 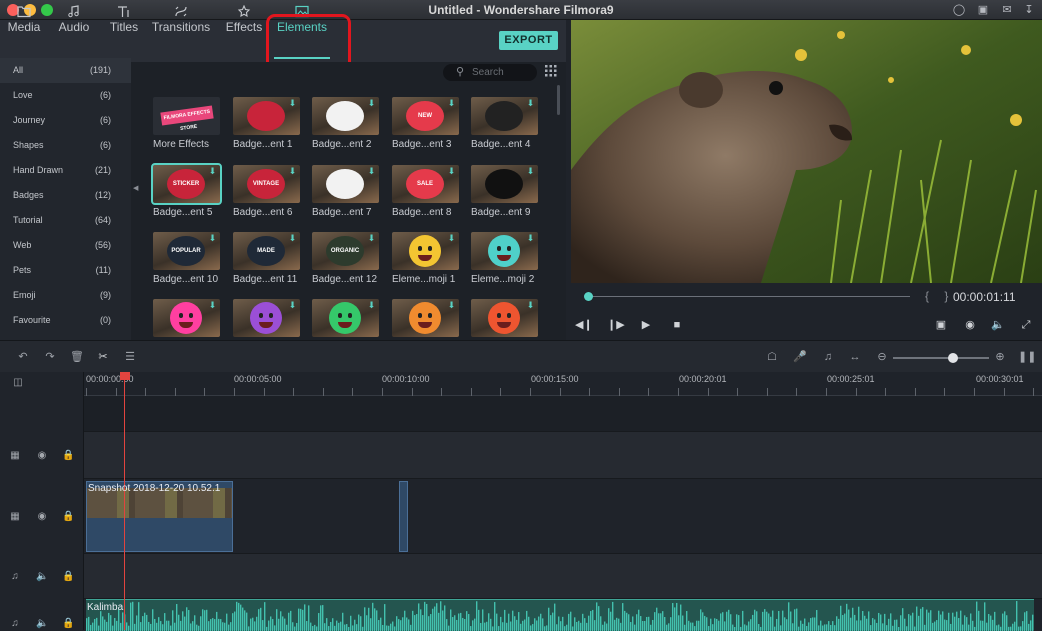 I want to click on step-back-icon: ◀❙, so click(x=584, y=325).